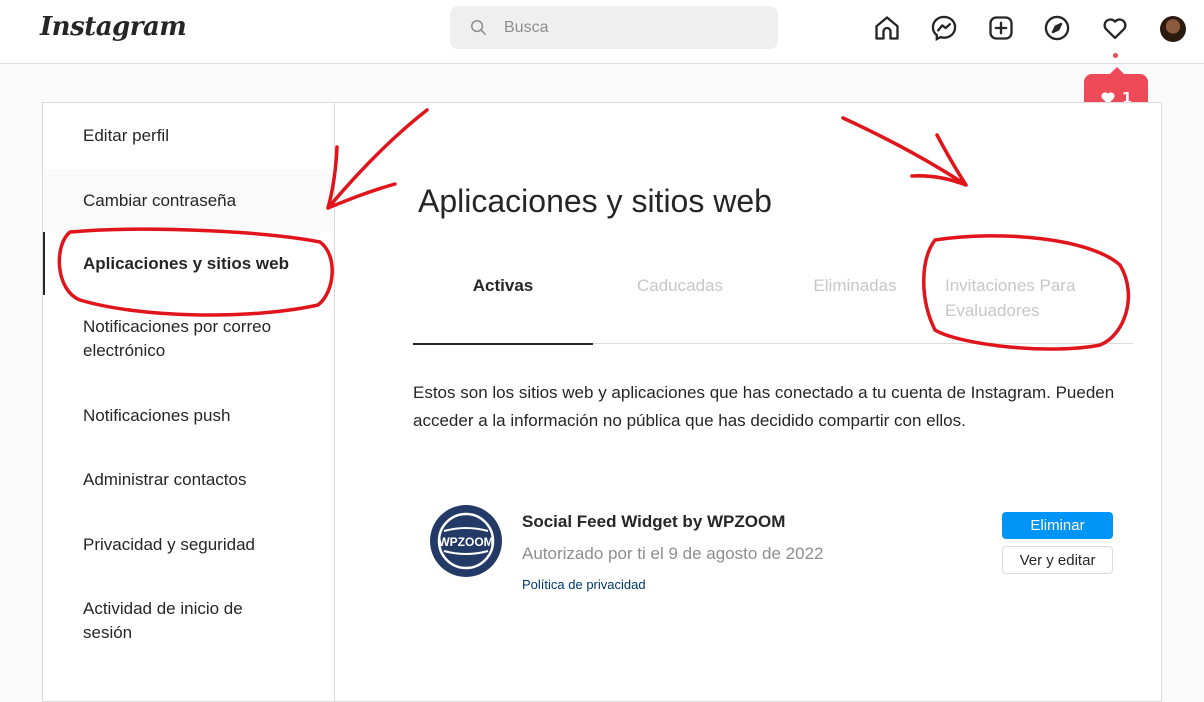 This screenshot has height=702, width=1204. What do you see at coordinates (1057, 560) in the screenshot?
I see `view-edit-button: Ver y editar` at bounding box center [1057, 560].